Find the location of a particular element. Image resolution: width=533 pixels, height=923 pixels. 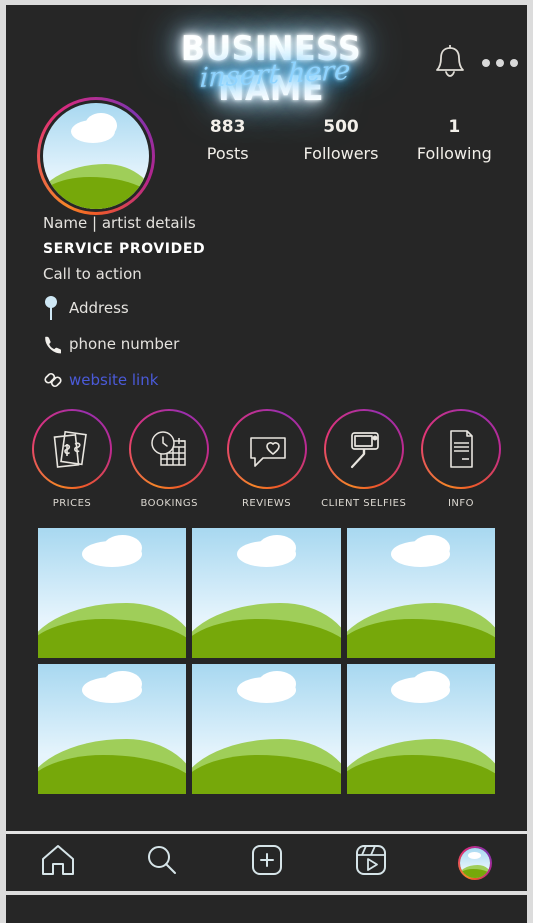

avatar is located at coordinates (96, 156).